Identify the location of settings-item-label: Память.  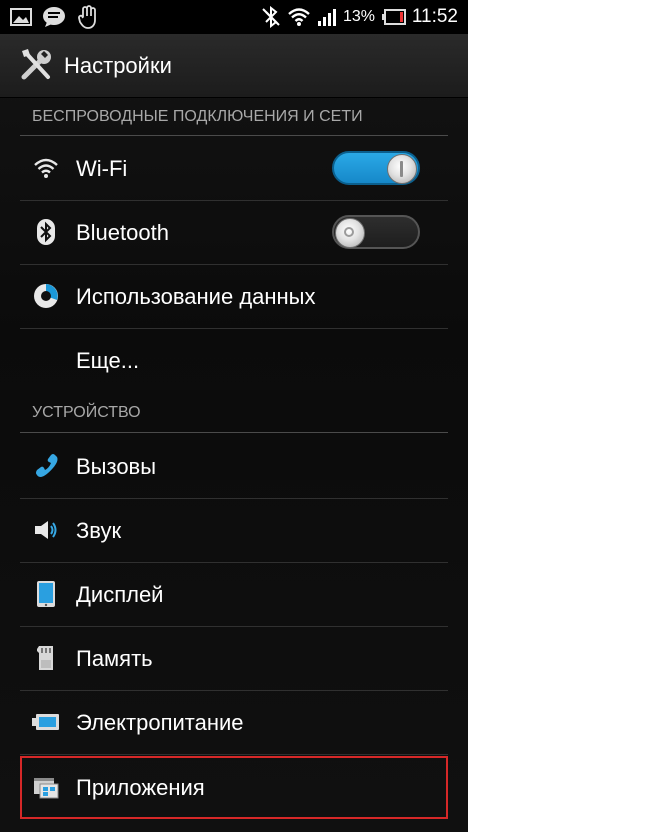
(114, 658).